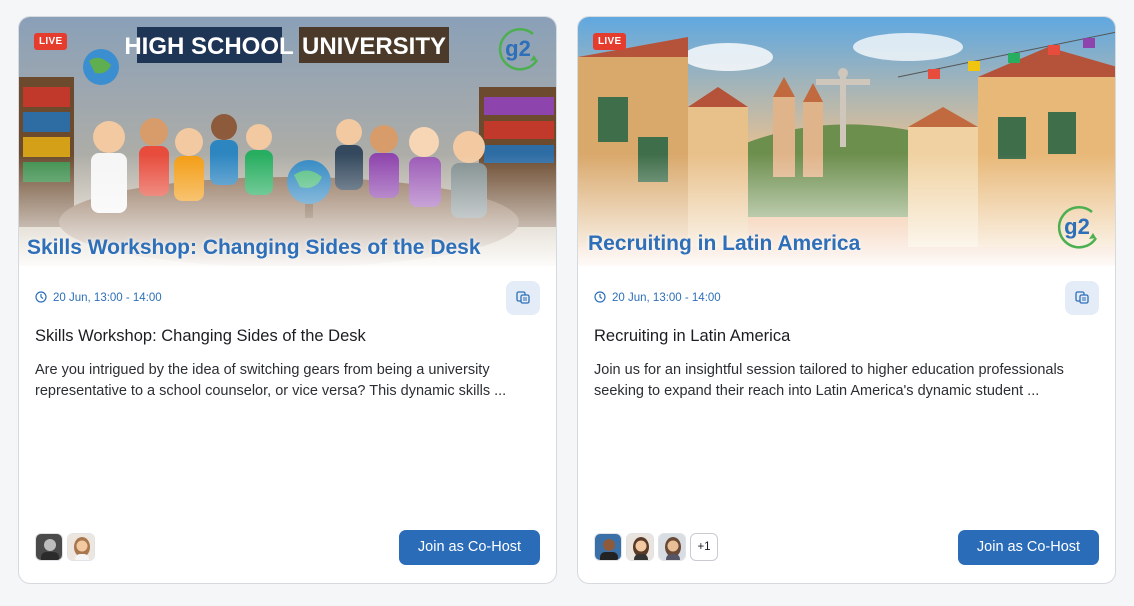  Describe the element at coordinates (287, 547) in the screenshot. I see `card-footer: Join as Co-Host` at that location.